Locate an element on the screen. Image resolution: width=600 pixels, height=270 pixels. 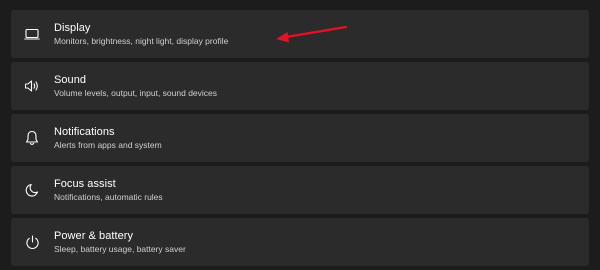
settings-item-subtitle: Sleep, battery usage, battery saver is located at coordinates (120, 249).